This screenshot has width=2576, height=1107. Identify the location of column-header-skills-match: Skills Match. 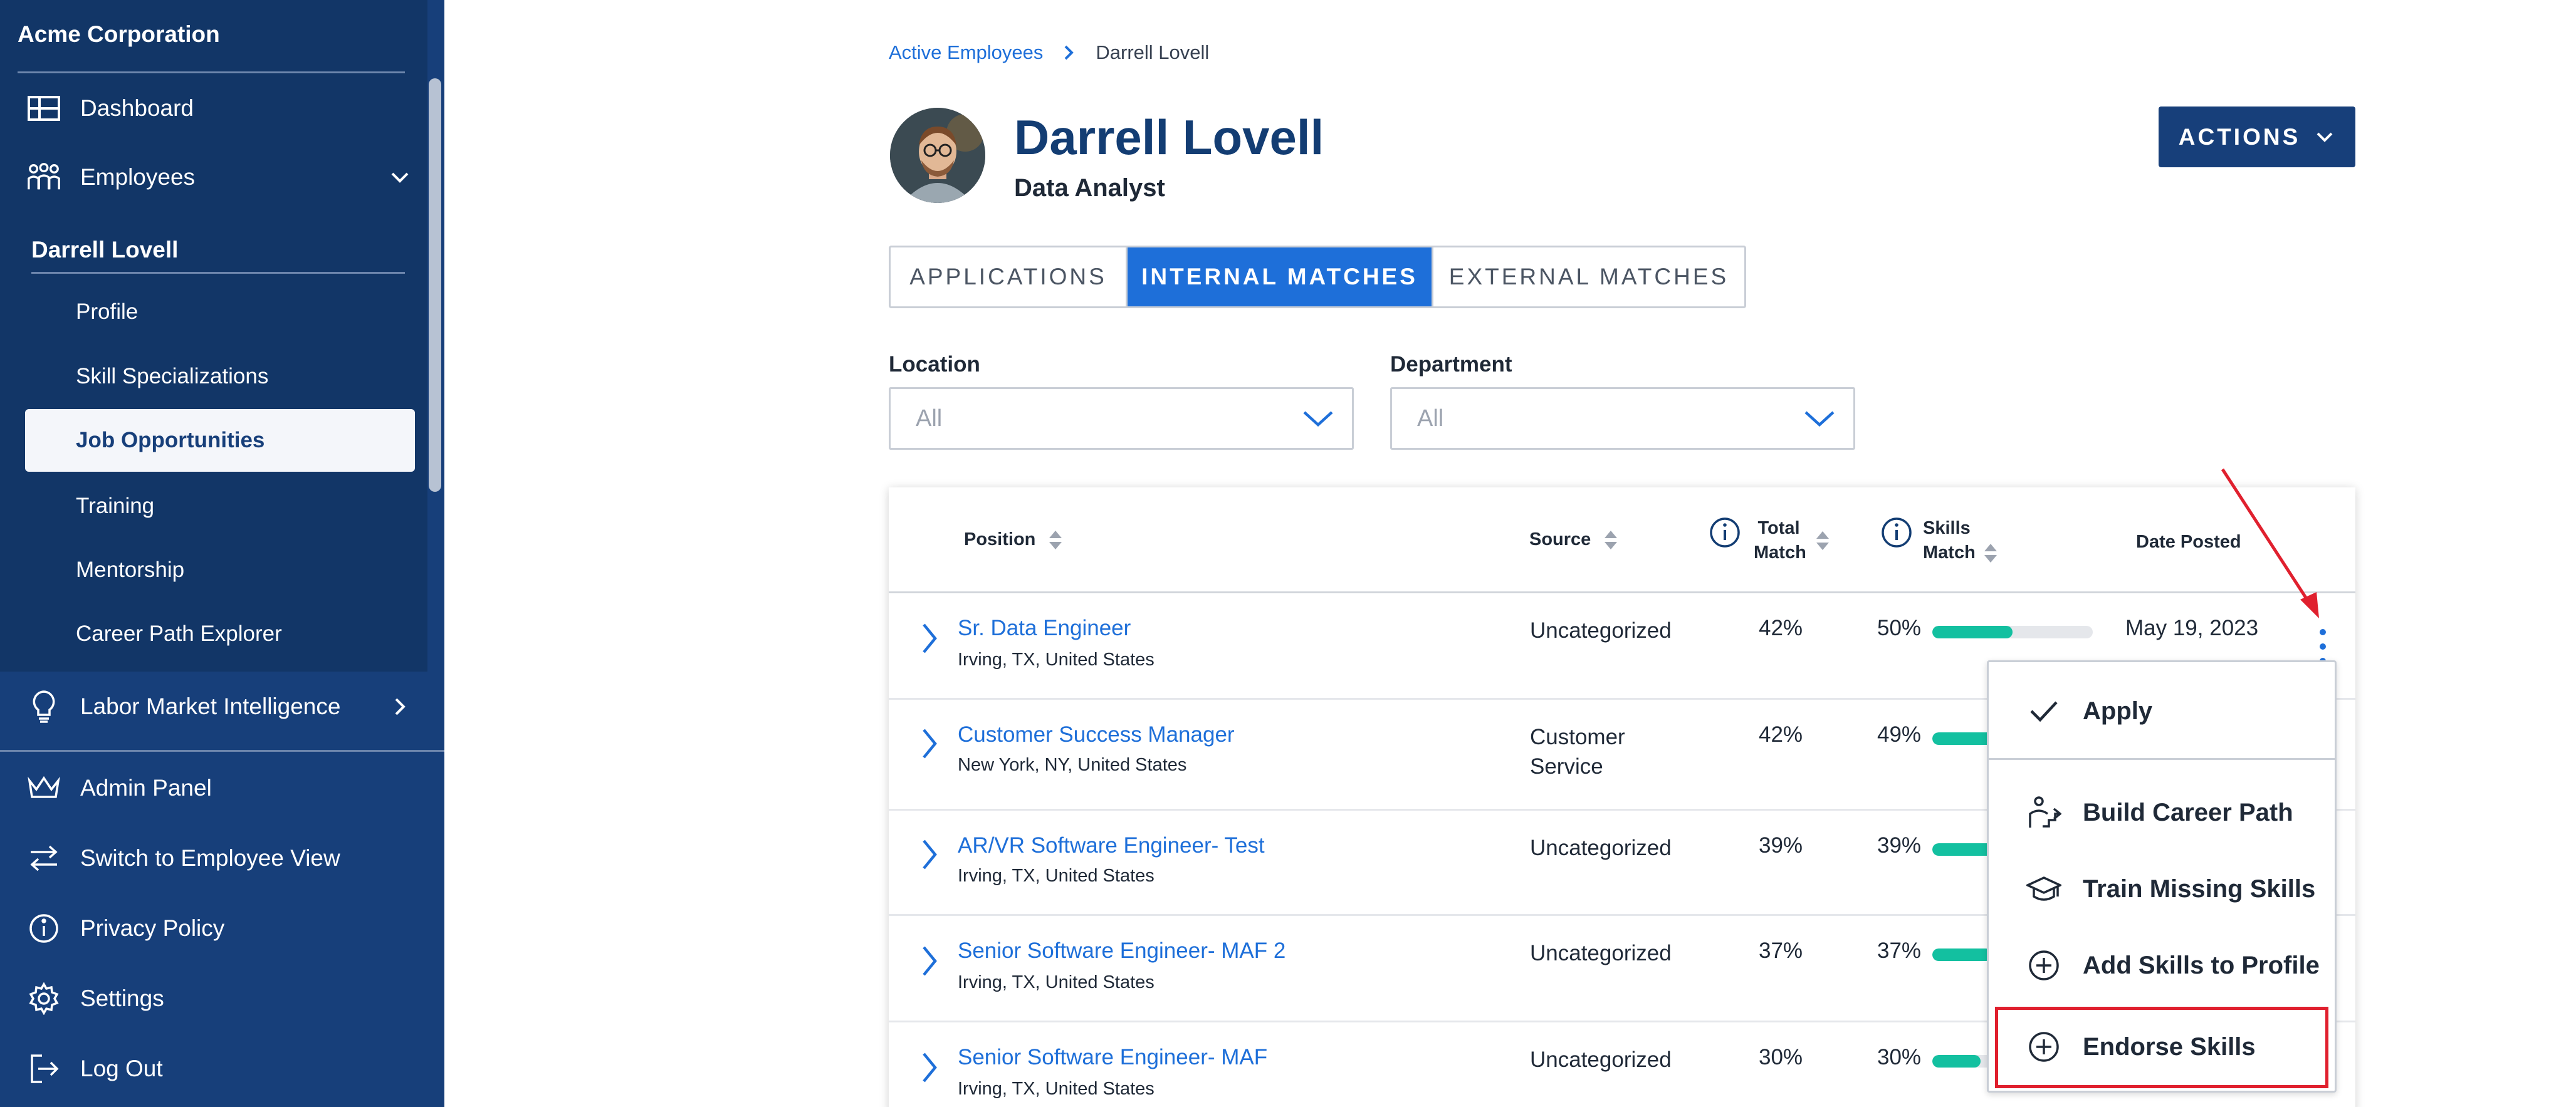
(1960, 540).